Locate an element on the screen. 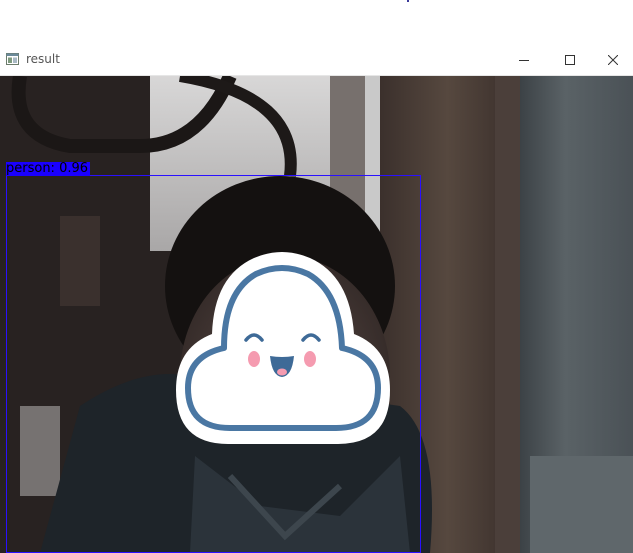 This screenshot has height=553, width=633. window-title: result is located at coordinates (43, 59).